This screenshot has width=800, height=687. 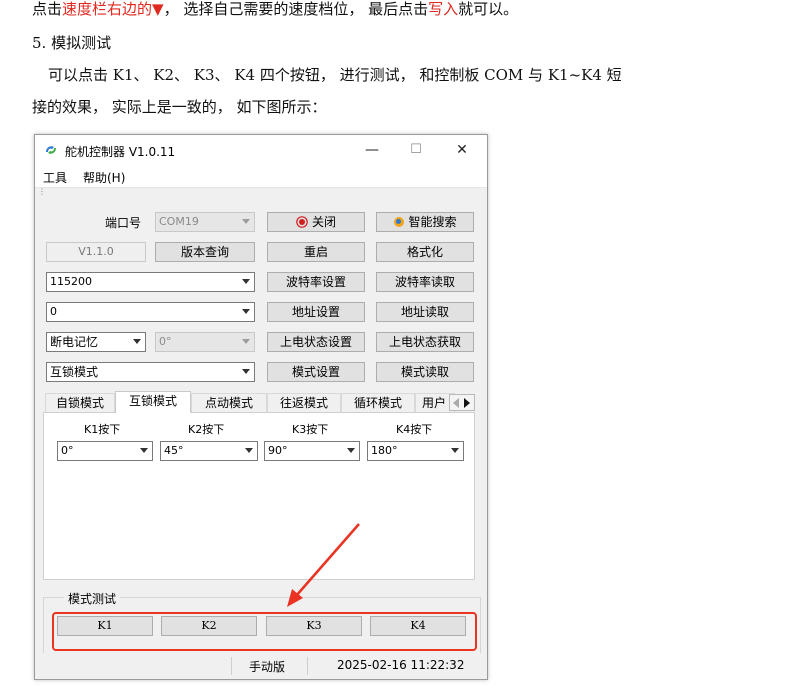 What do you see at coordinates (153, 402) in the screenshot?
I see `tab-interlock: 互锁模式` at bounding box center [153, 402].